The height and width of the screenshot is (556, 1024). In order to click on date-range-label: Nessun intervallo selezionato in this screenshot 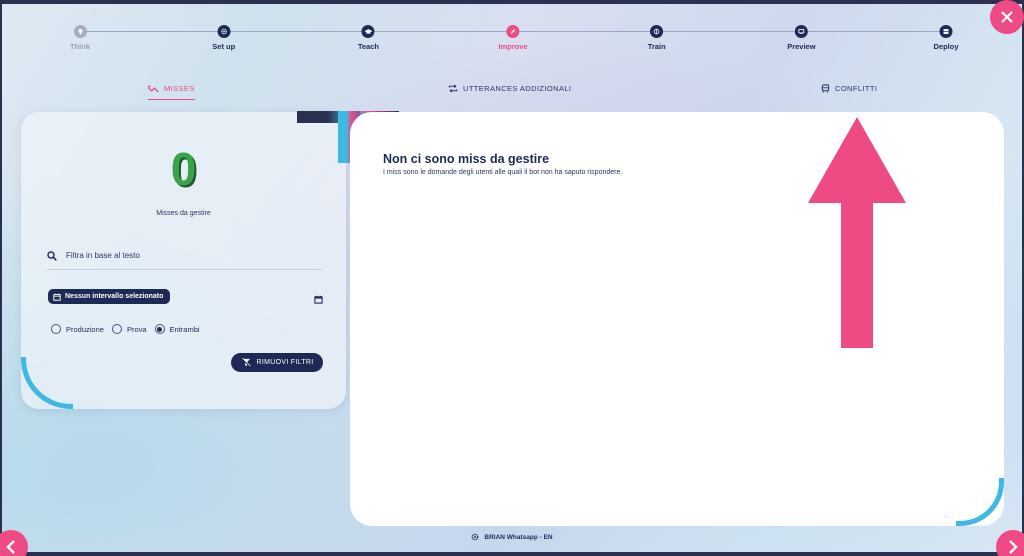, I will do `click(114, 296)`.